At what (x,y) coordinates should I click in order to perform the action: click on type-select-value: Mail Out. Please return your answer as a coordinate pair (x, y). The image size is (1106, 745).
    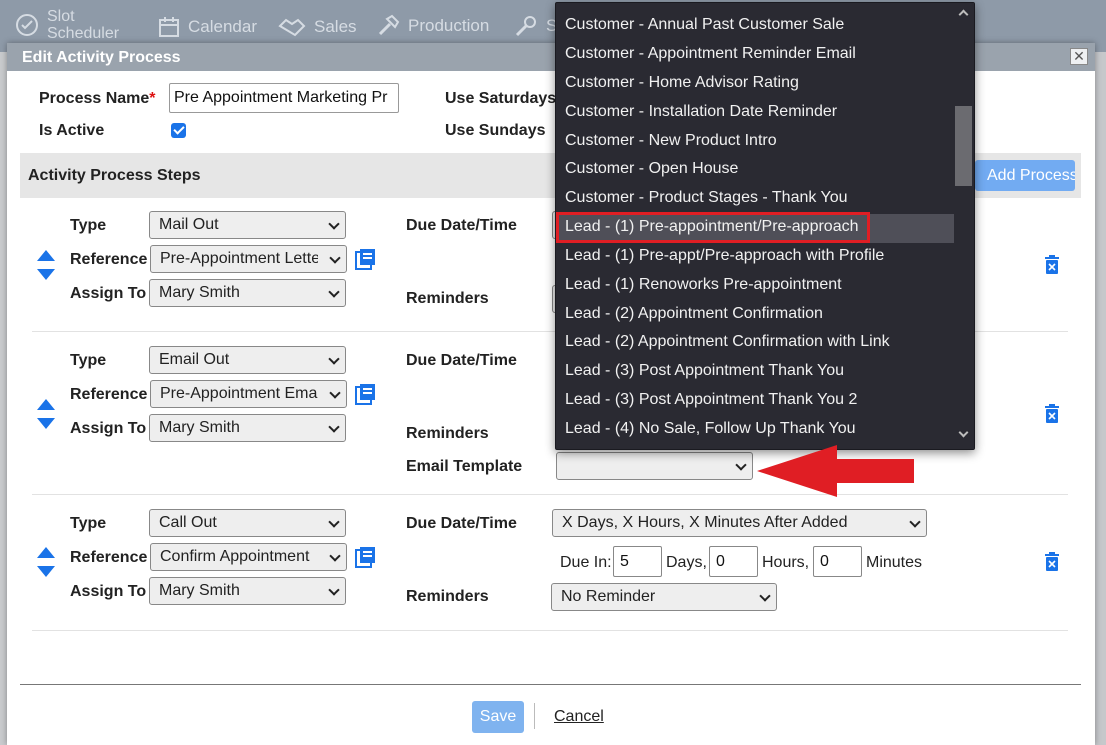
    Looking at the image, I should click on (189, 224).